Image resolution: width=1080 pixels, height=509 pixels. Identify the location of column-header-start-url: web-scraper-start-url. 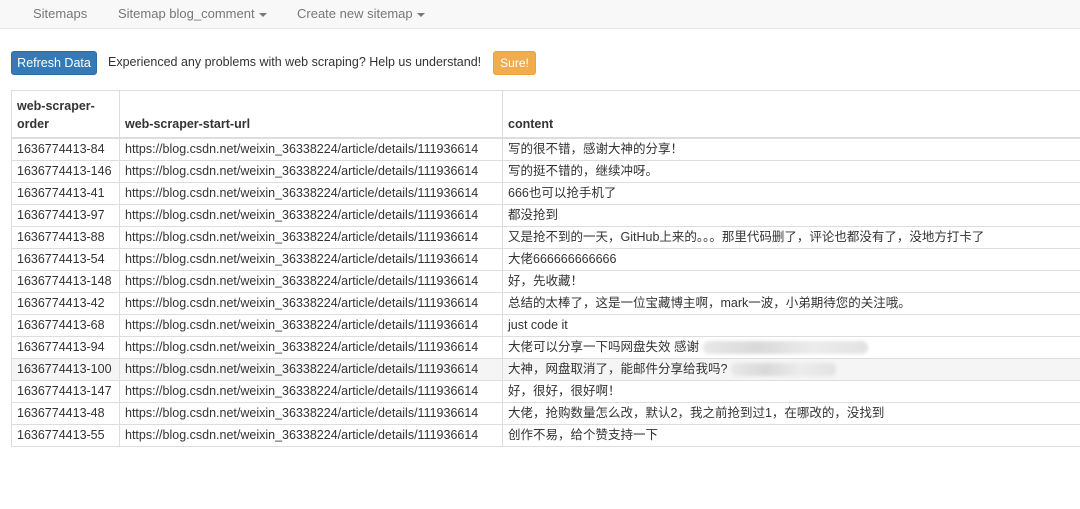
(311, 114).